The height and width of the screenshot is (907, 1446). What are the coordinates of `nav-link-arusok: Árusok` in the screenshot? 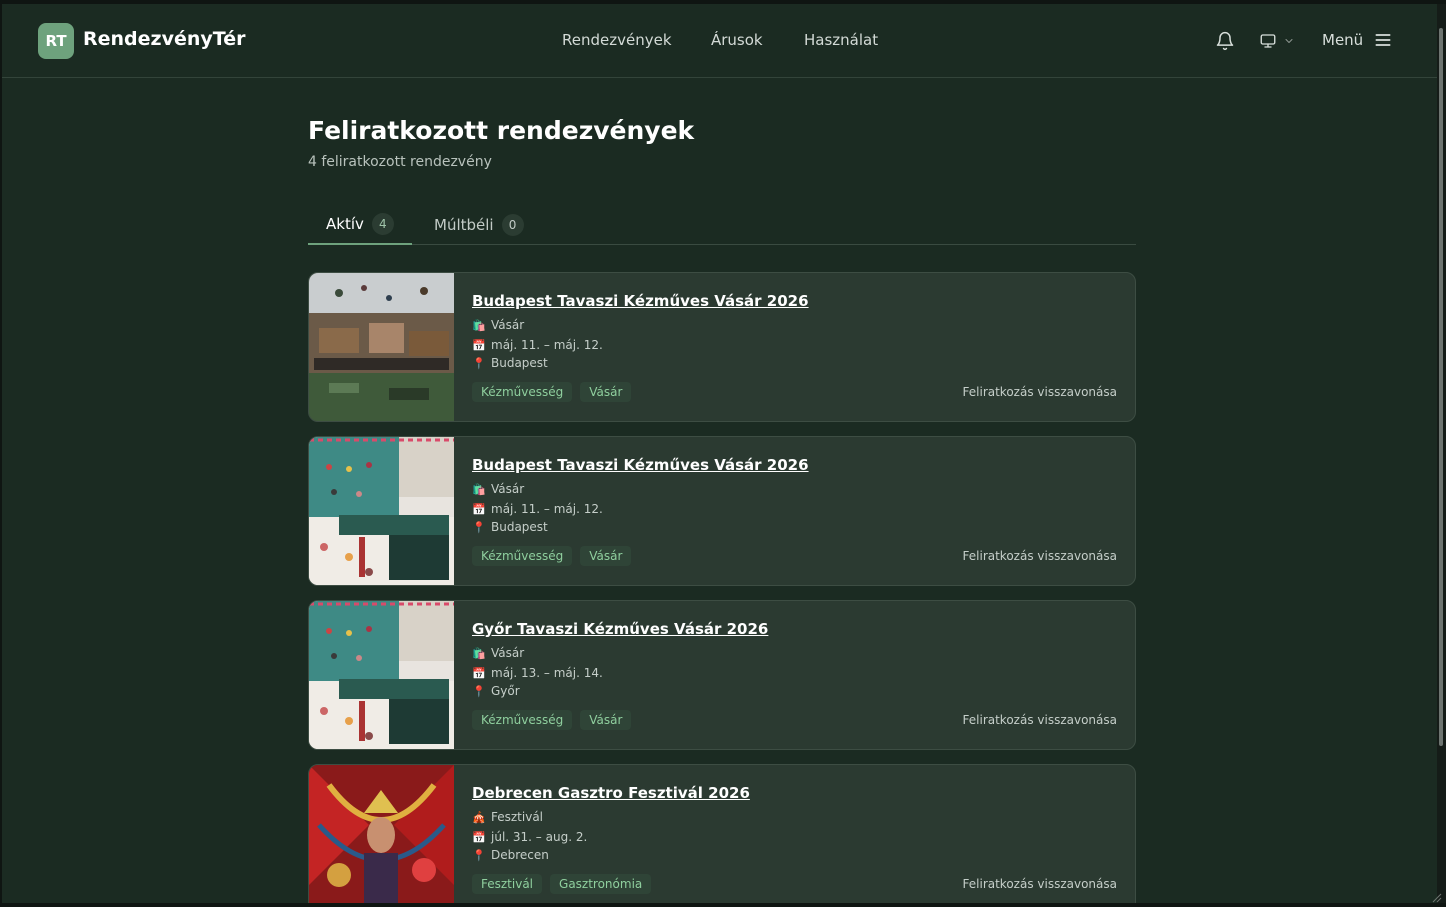 It's located at (737, 40).